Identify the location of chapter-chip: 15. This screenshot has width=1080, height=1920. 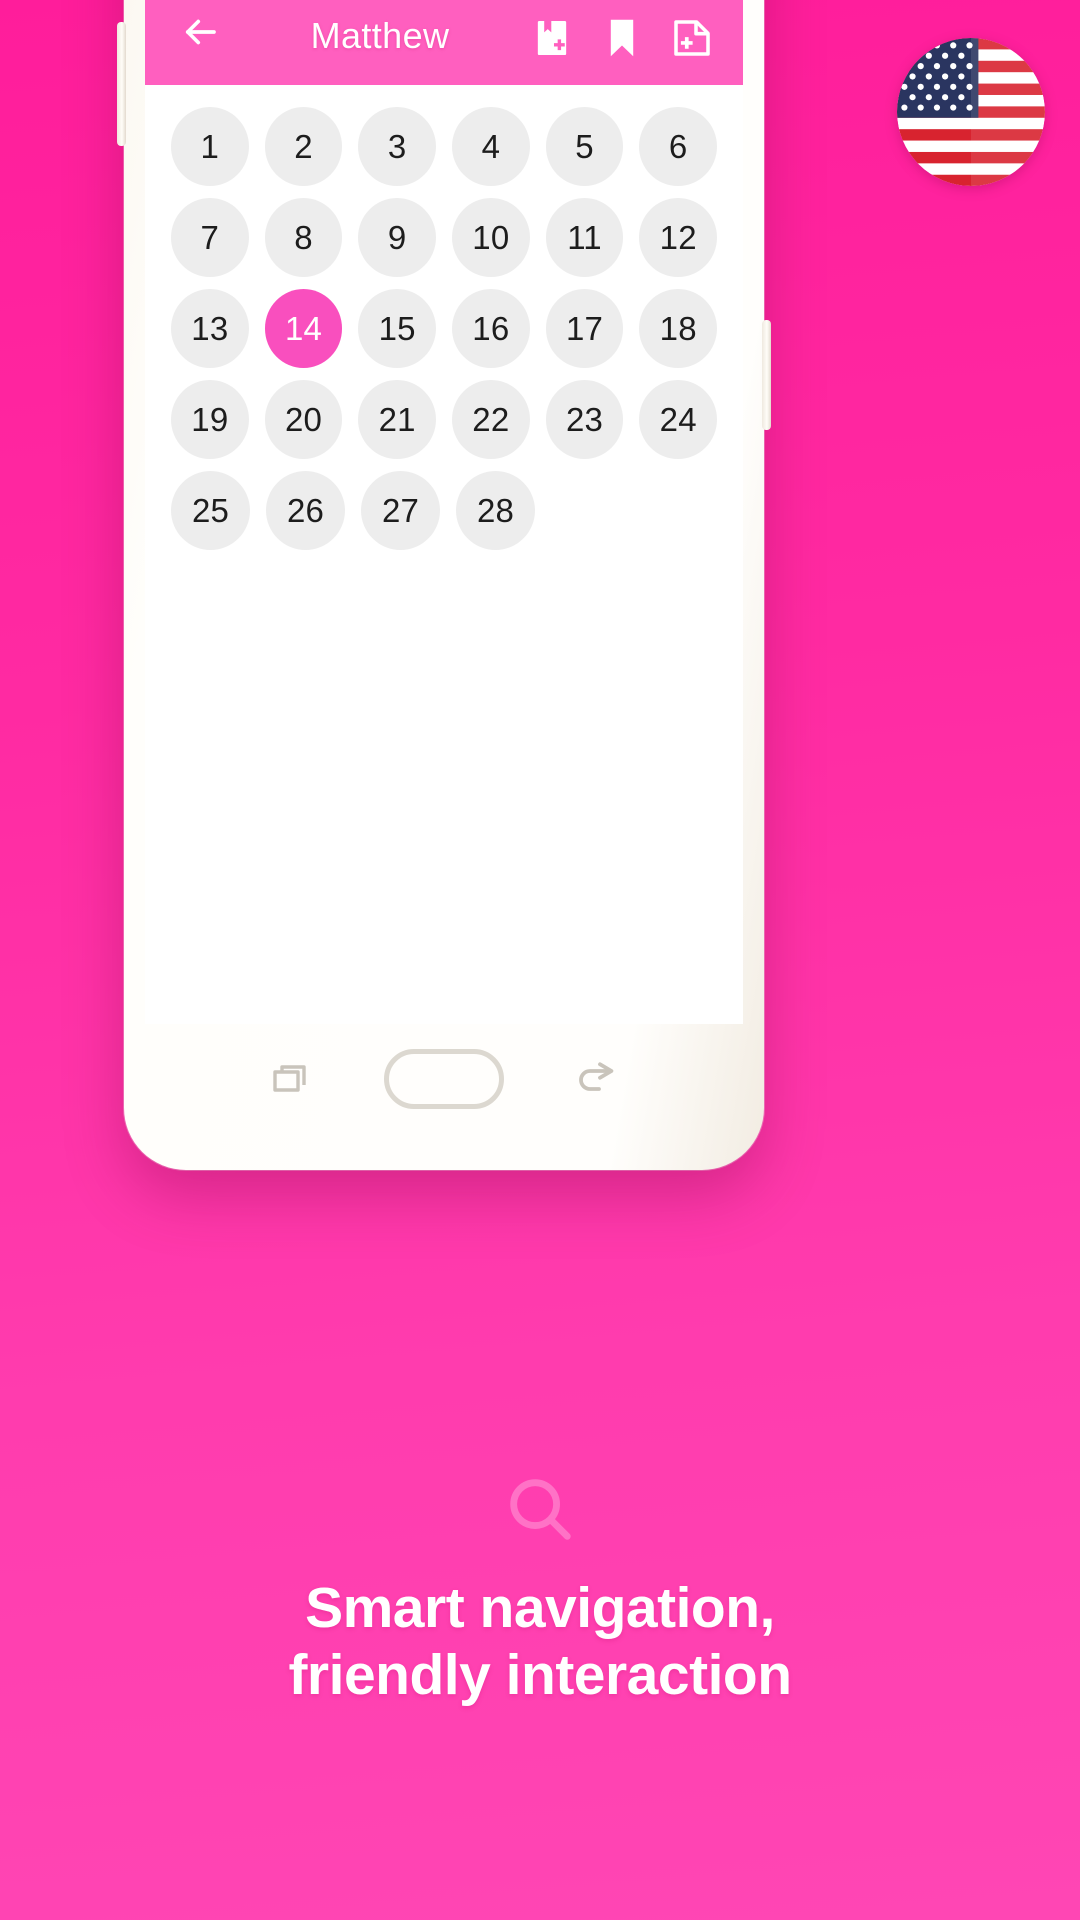
(397, 328).